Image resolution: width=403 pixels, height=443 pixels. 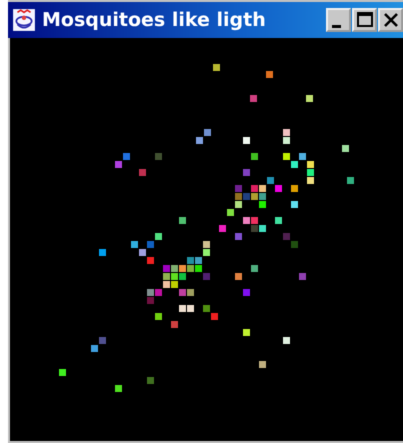 I want to click on app-icon, so click(x=24, y=20).